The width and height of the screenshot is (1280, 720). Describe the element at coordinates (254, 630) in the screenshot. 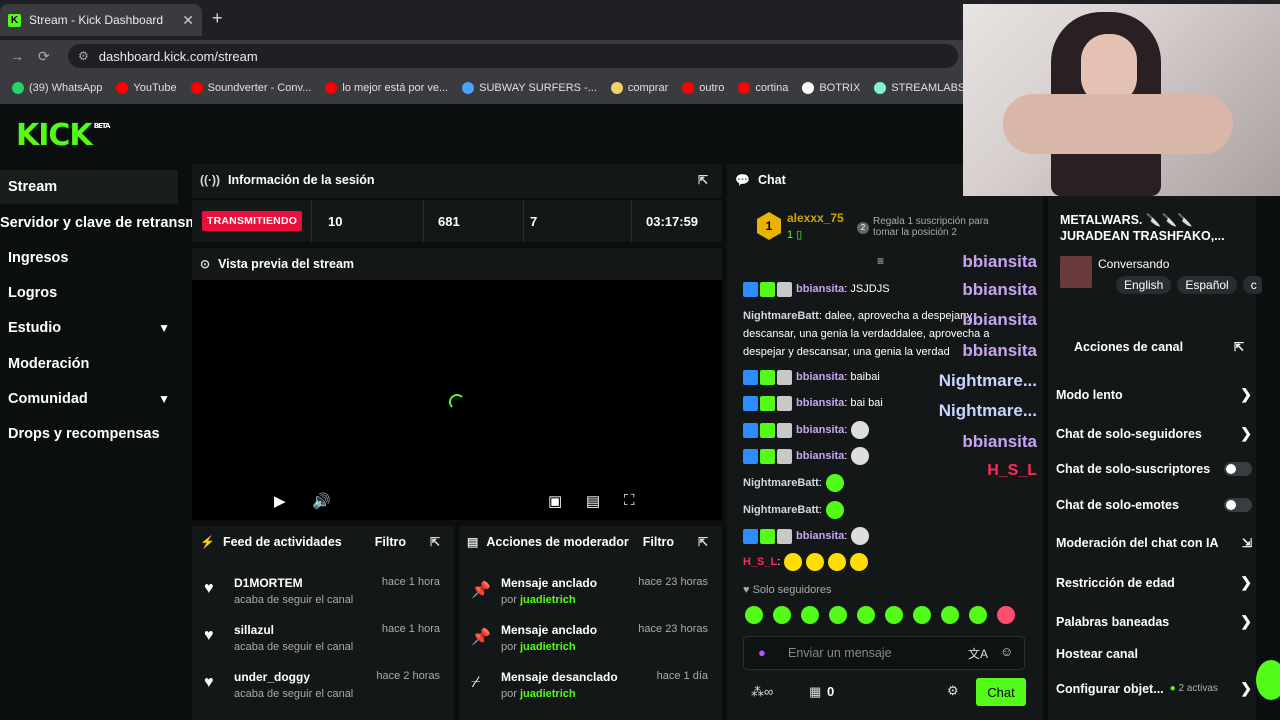

I see `activity-user: sillazul` at that location.